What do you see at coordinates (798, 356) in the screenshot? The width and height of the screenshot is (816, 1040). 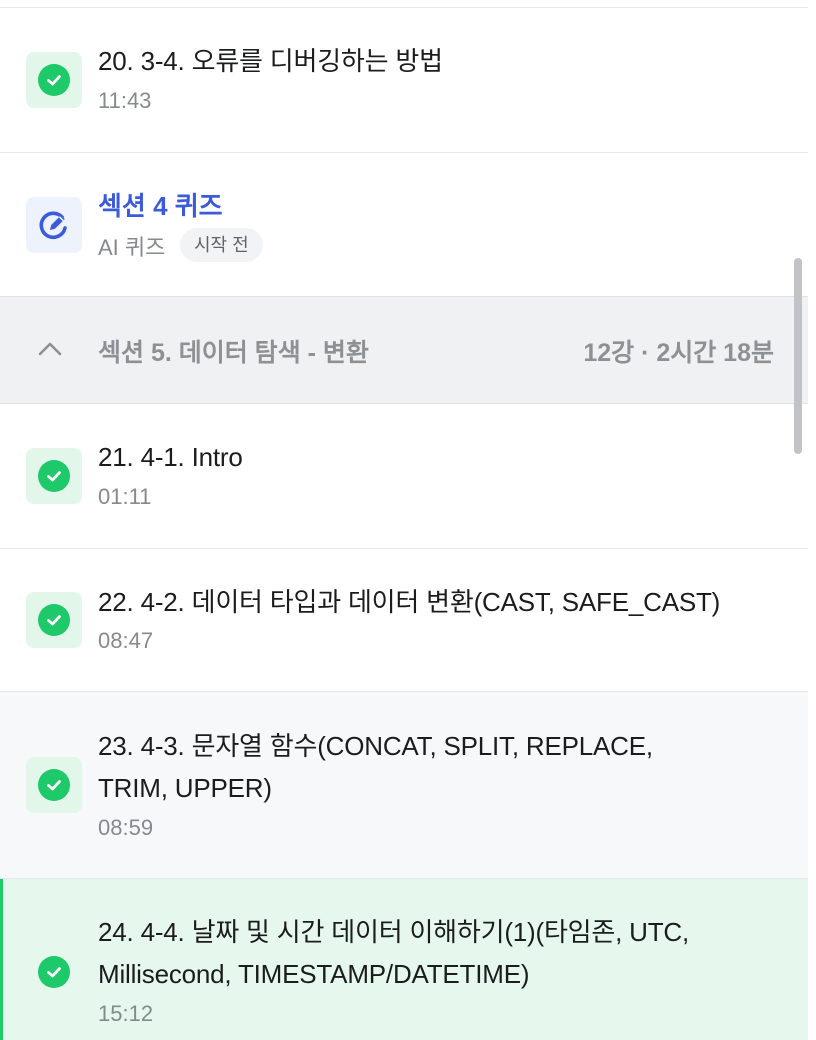 I see `scrollbar-thumb` at bounding box center [798, 356].